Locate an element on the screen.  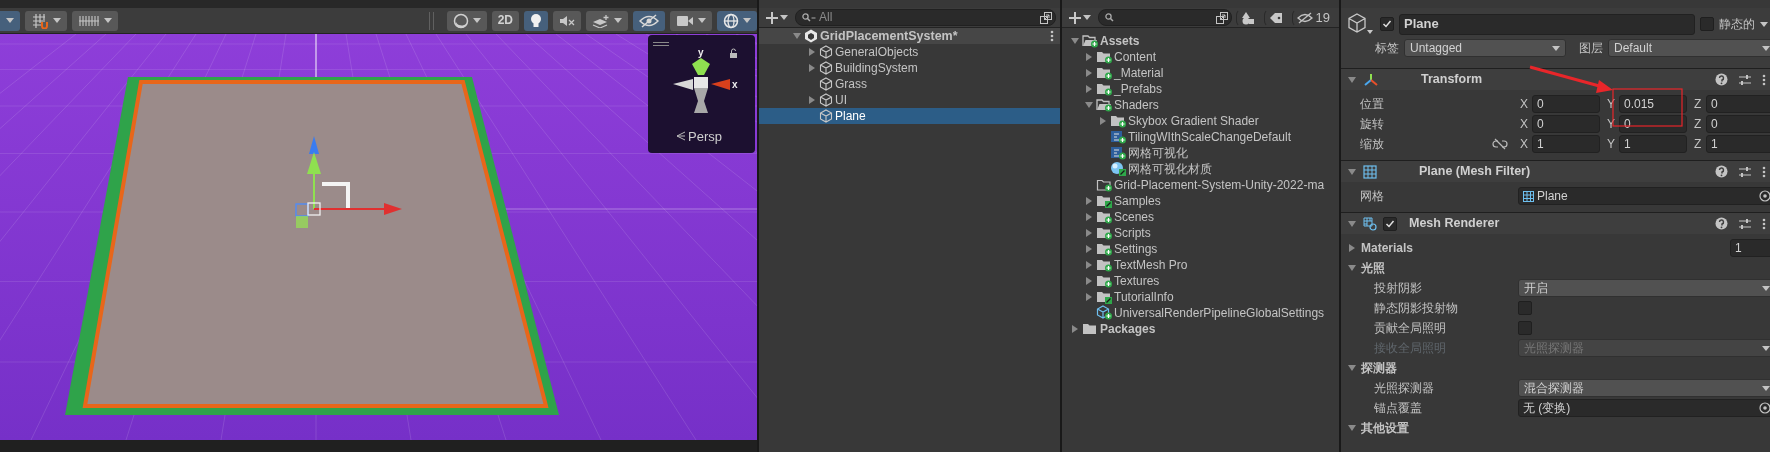
hidden-packages-button: 19 is located at coordinates (1313, 17).